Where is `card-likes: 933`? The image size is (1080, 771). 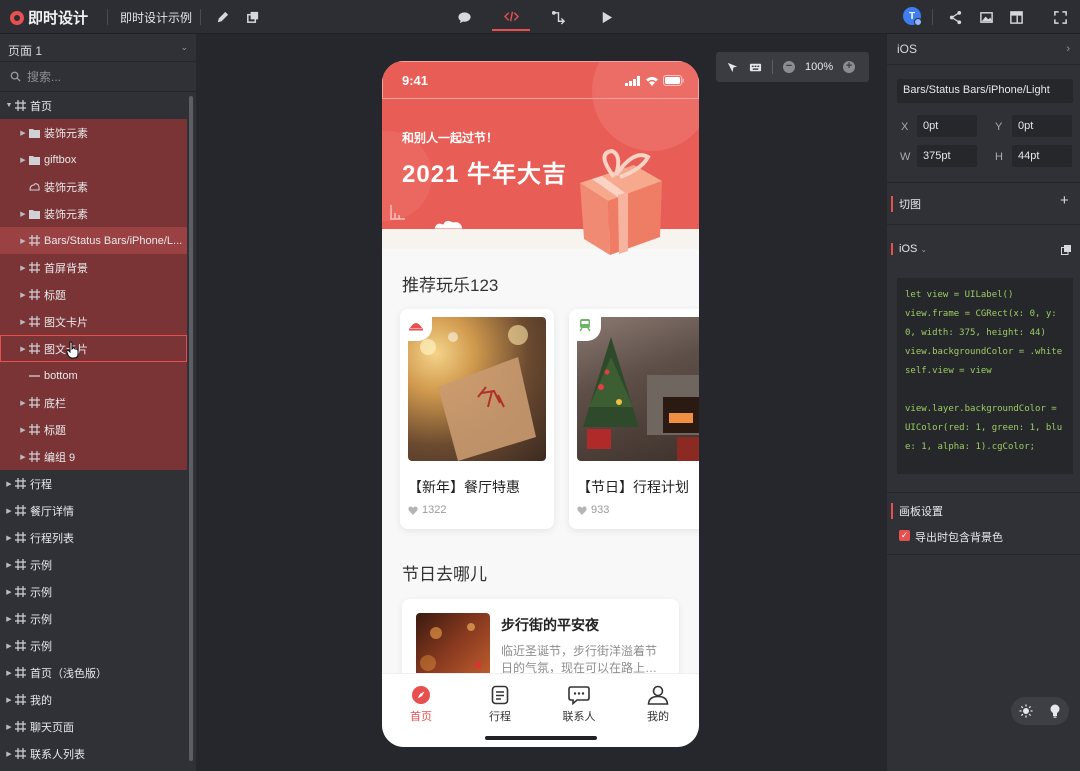
card-likes: 933 is located at coordinates (593, 510).